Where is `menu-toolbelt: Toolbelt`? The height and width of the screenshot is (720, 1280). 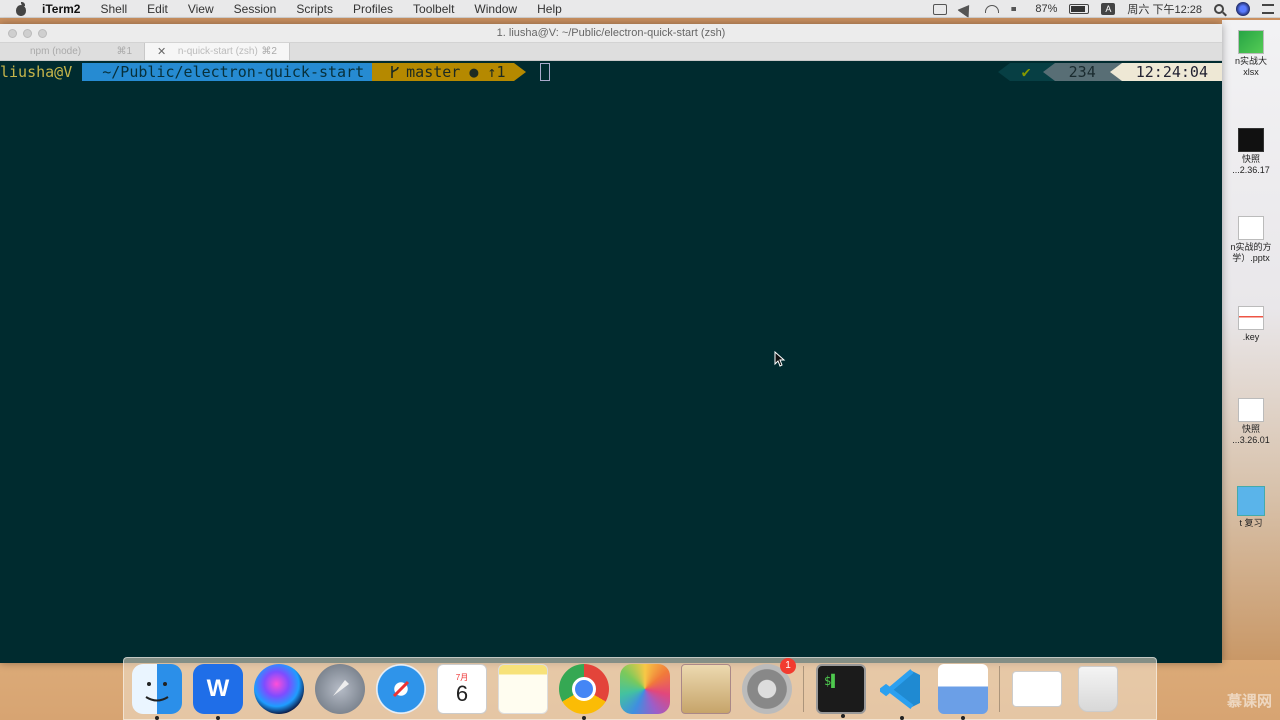
menu-toolbelt: Toolbelt is located at coordinates (433, 9).